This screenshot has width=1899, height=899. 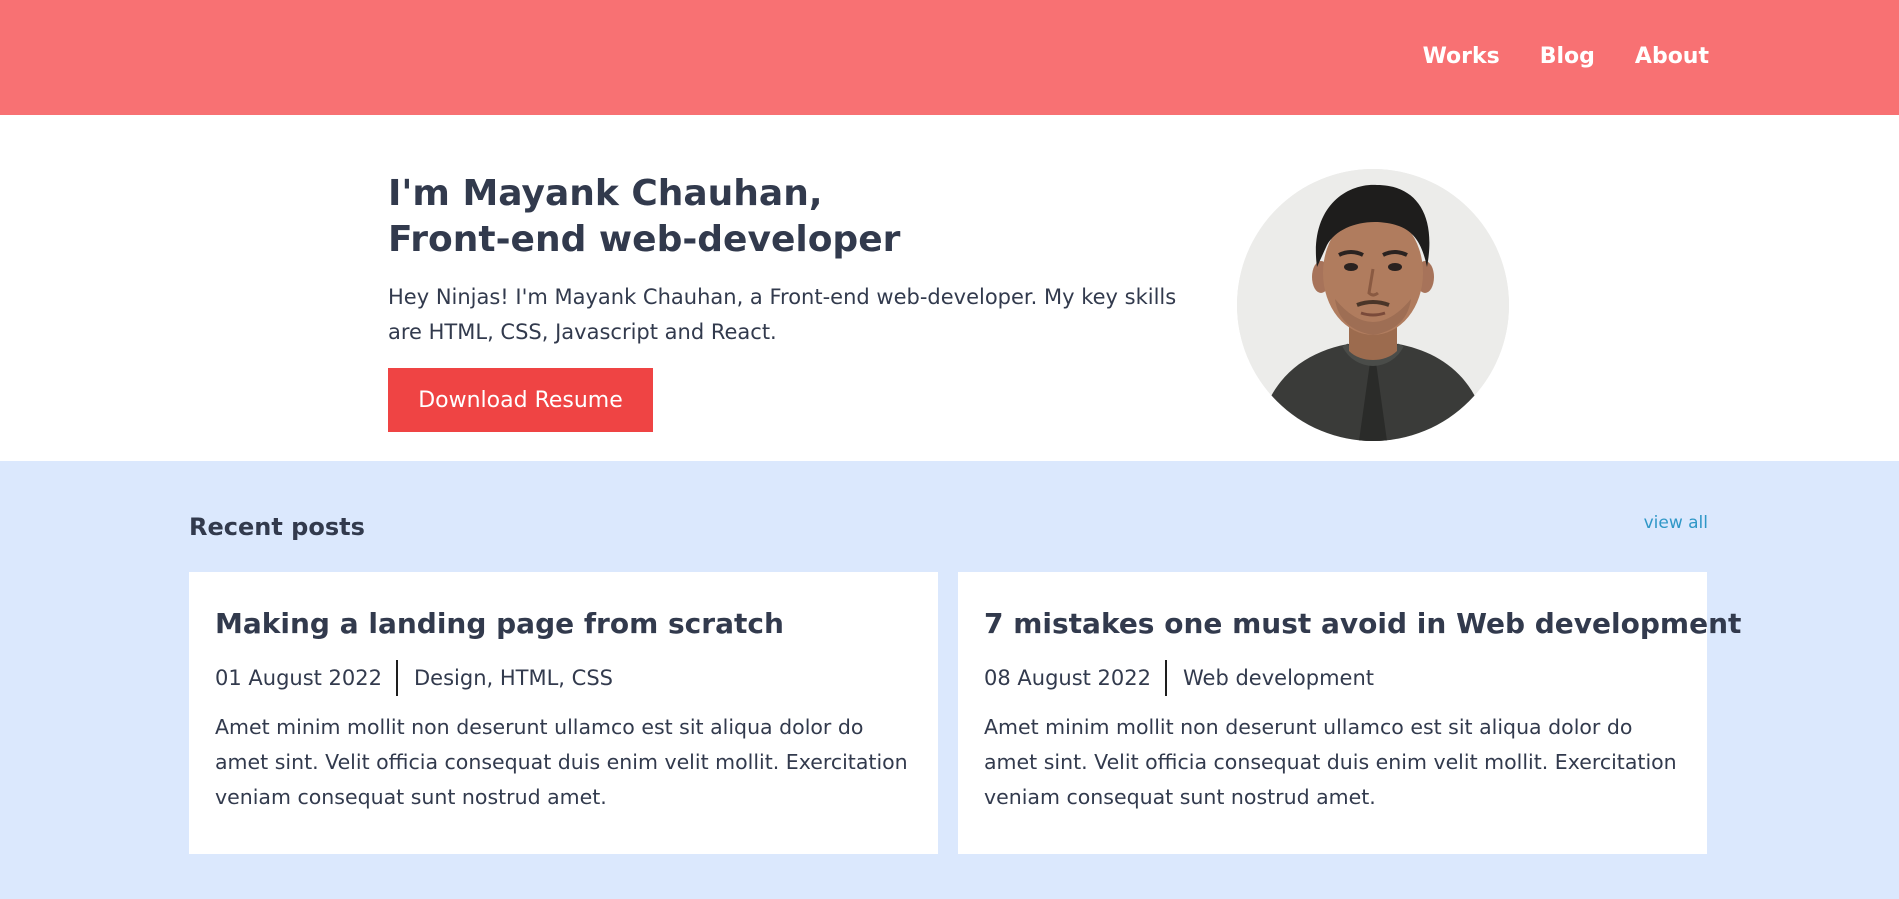 I want to click on nav-works-link: Works, so click(x=1461, y=57).